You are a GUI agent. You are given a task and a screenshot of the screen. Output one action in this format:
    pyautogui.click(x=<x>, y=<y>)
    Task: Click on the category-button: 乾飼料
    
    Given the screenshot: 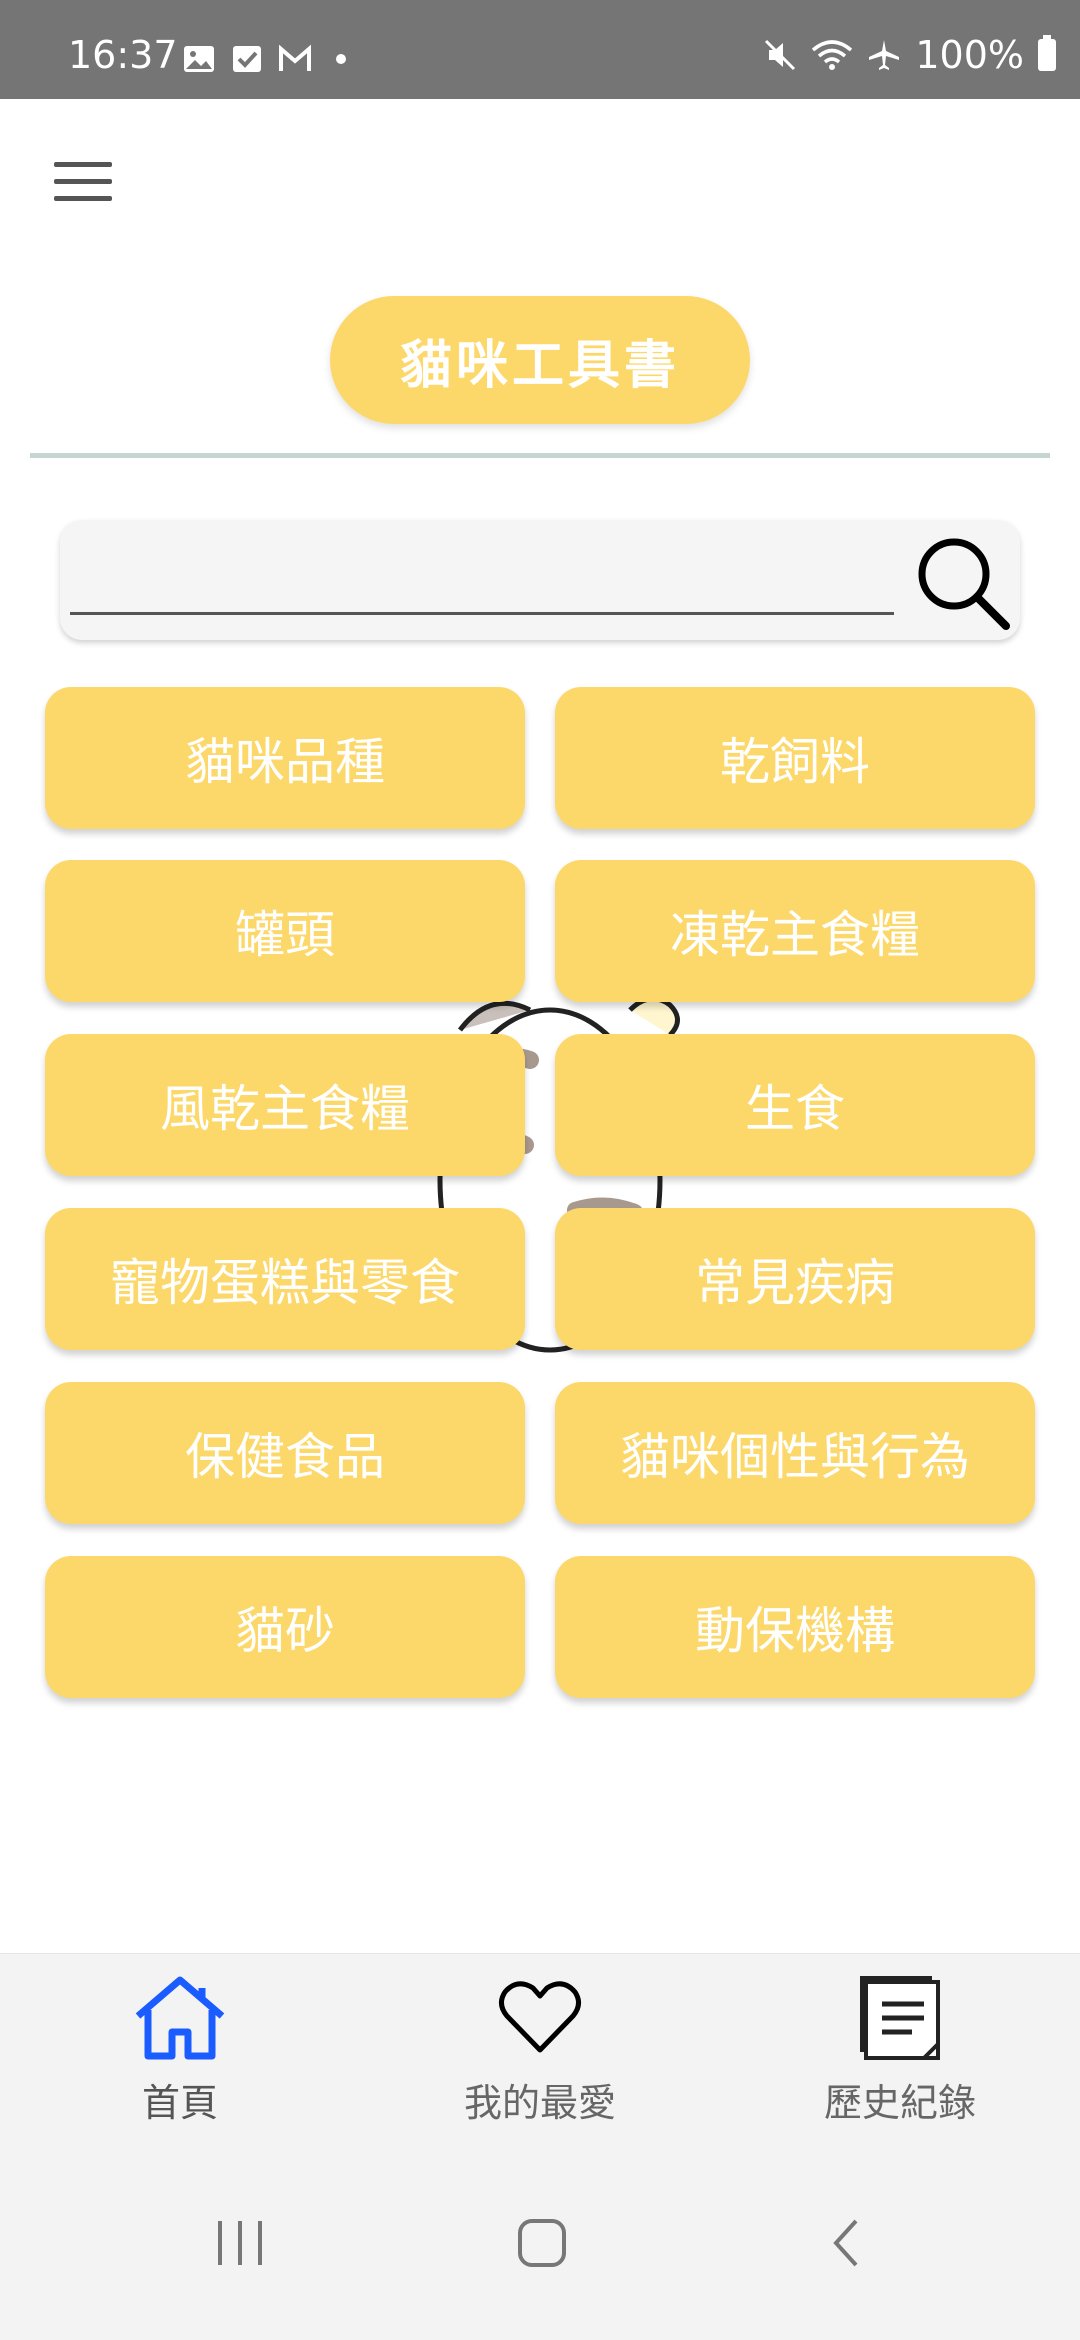 What is the action you would take?
    pyautogui.click(x=795, y=758)
    